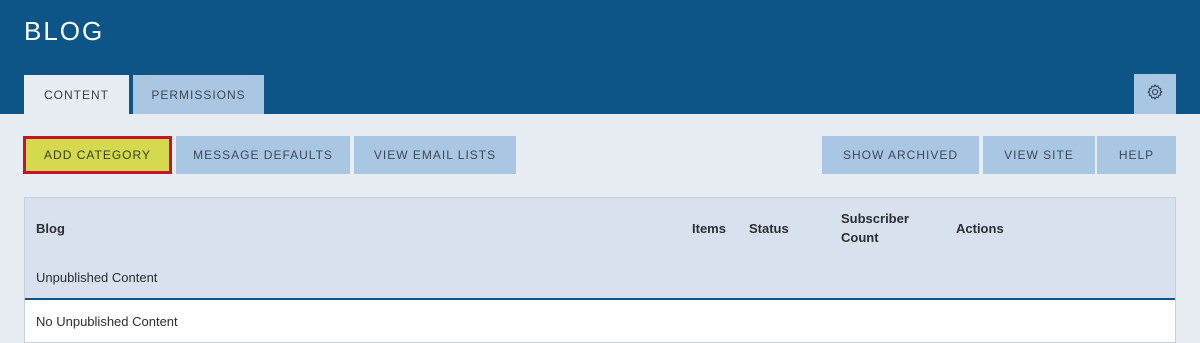 This screenshot has height=343, width=1200. I want to click on column-header-items: Items, so click(709, 228).